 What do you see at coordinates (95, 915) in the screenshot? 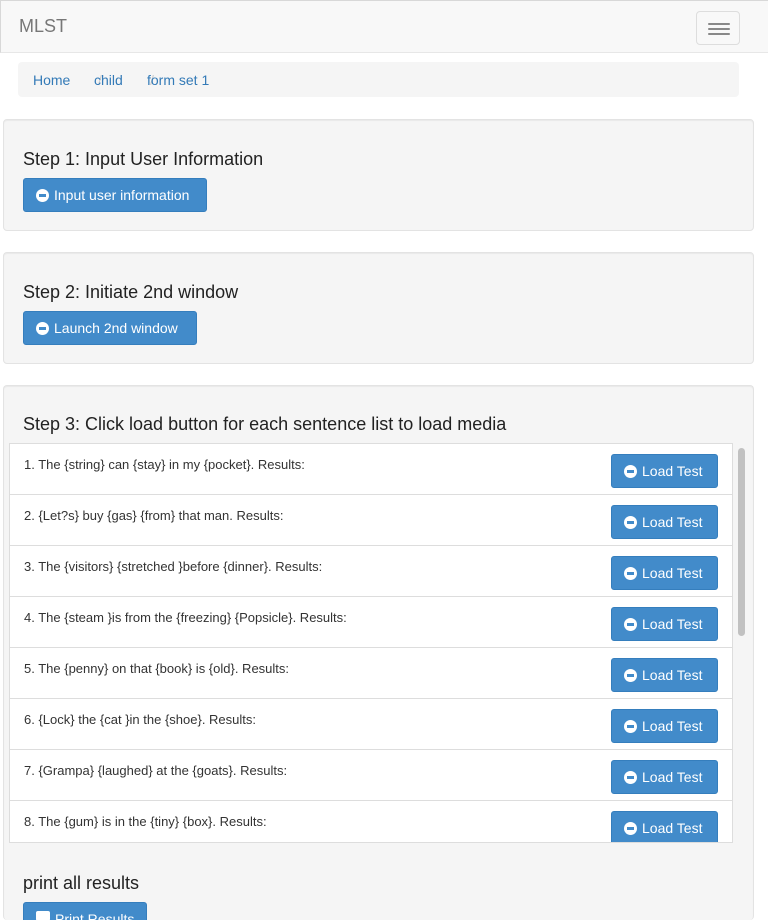
I see `print-results-label: Print Results` at bounding box center [95, 915].